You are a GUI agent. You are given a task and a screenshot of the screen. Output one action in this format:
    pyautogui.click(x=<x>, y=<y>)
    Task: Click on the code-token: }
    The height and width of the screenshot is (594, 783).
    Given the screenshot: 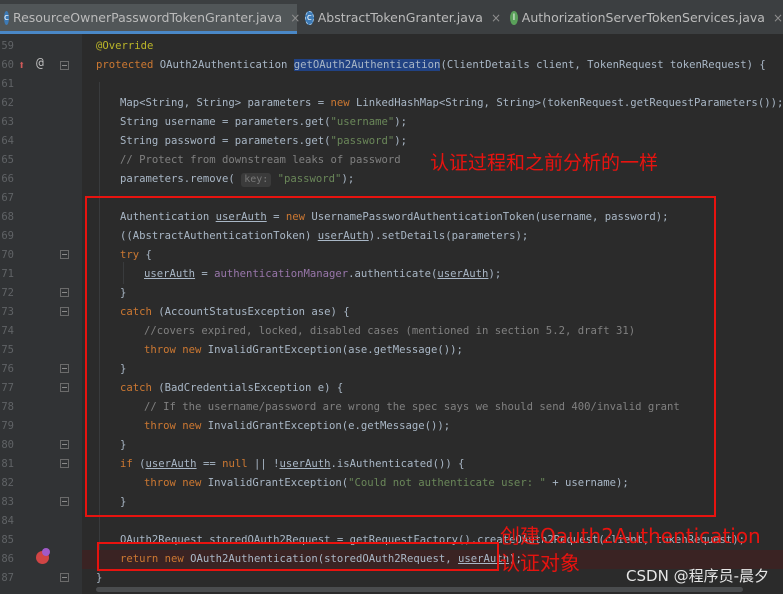 What is the action you would take?
    pyautogui.click(x=99, y=578)
    